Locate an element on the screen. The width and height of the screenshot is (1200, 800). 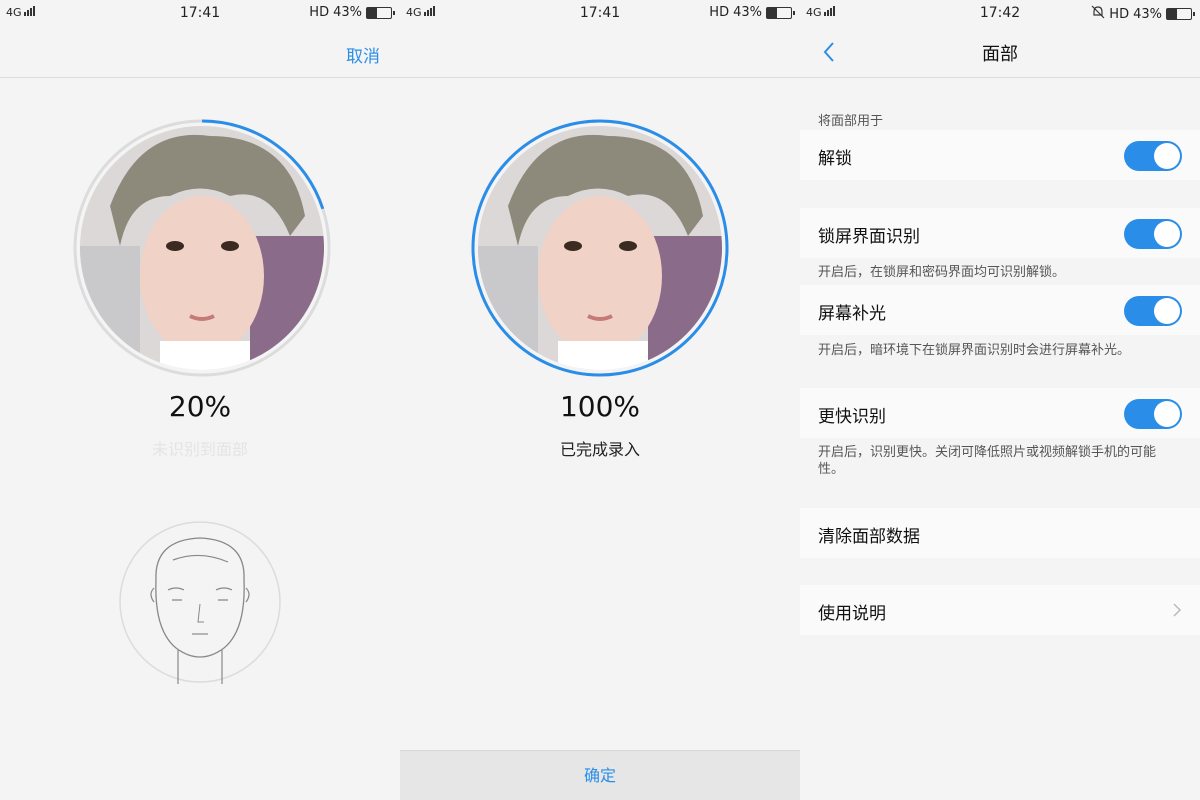
section-label: 将面部用于 is located at coordinates (851, 121).